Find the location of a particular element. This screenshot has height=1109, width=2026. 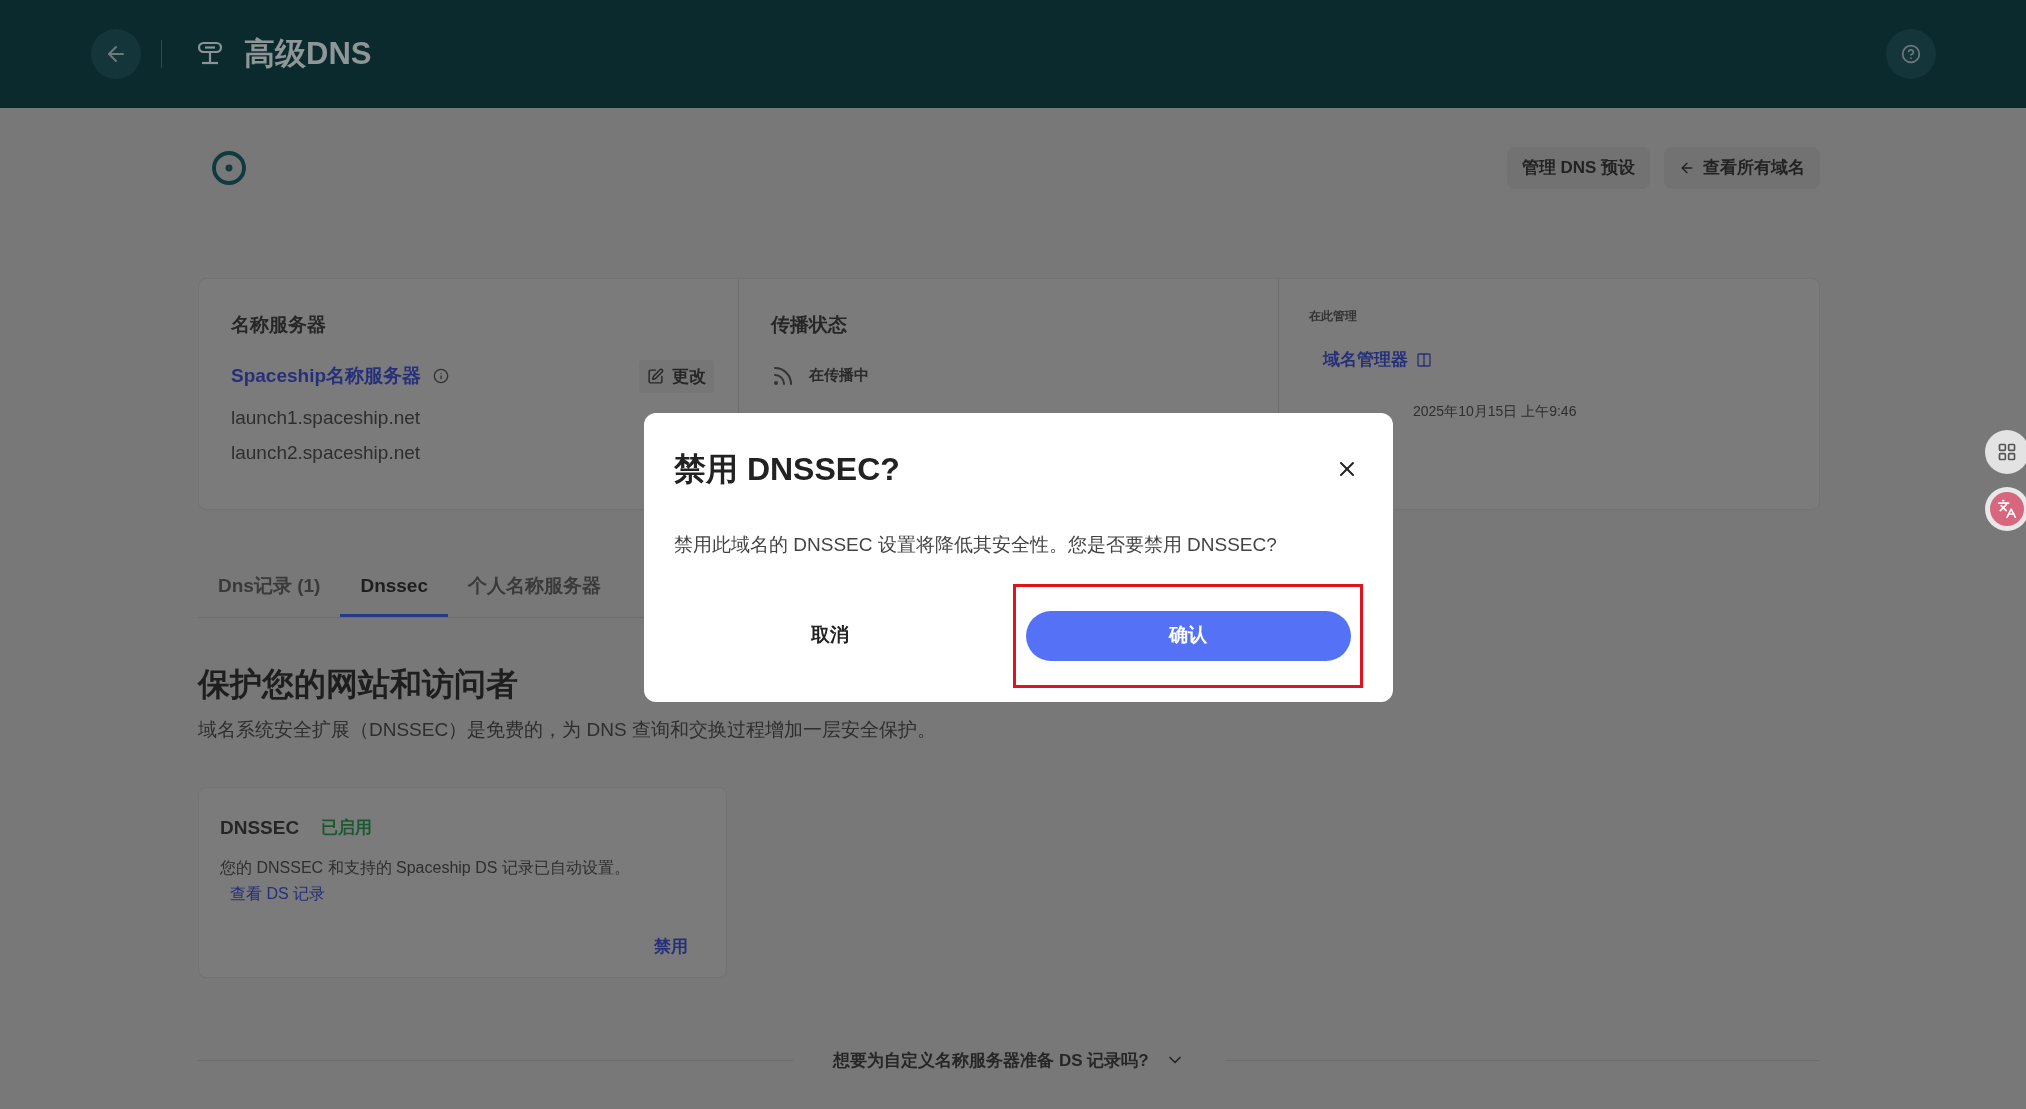

router-icon is located at coordinates (210, 54).